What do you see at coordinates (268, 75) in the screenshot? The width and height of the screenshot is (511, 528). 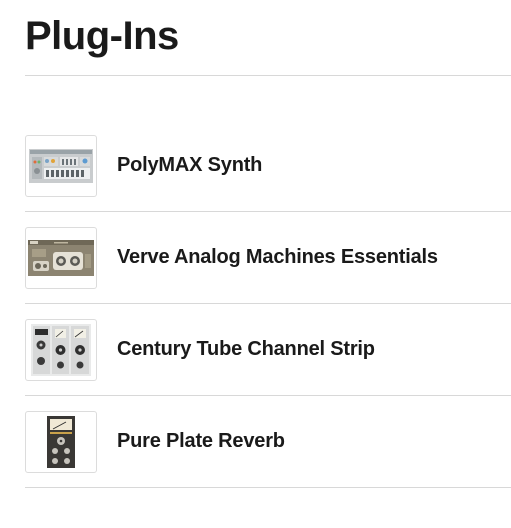 I see `title-divider` at bounding box center [268, 75].